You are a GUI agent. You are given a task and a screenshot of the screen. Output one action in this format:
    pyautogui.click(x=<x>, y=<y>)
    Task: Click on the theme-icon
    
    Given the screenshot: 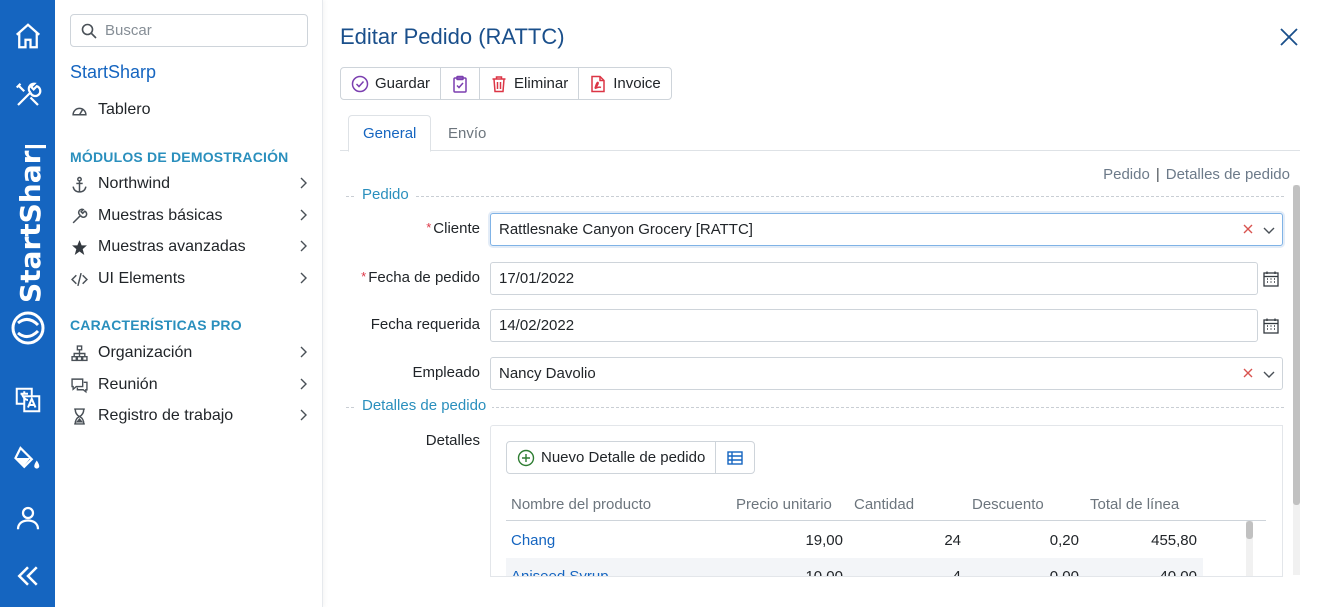 What is the action you would take?
    pyautogui.click(x=27, y=458)
    